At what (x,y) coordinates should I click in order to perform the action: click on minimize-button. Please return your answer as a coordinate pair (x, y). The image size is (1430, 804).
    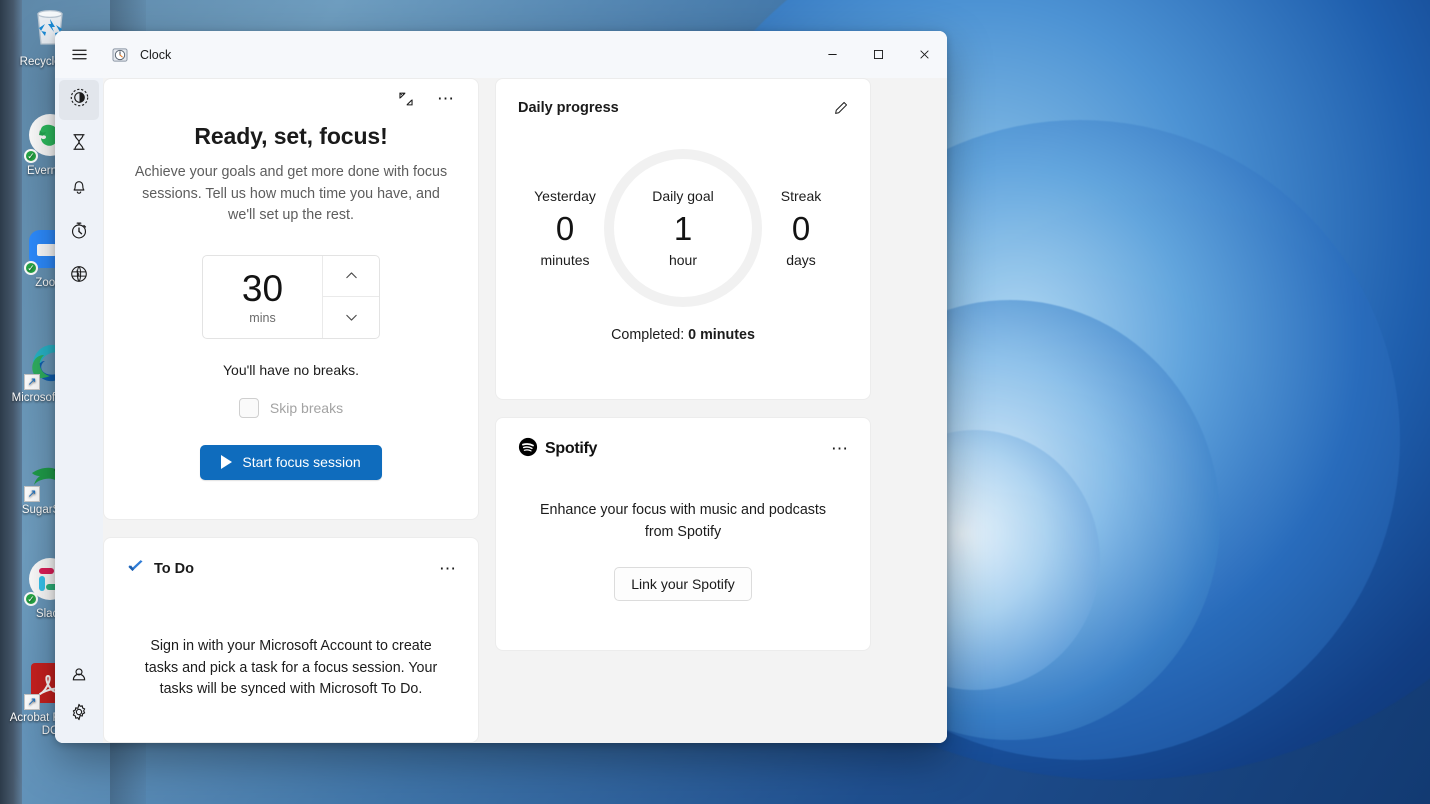
    Looking at the image, I should click on (832, 54).